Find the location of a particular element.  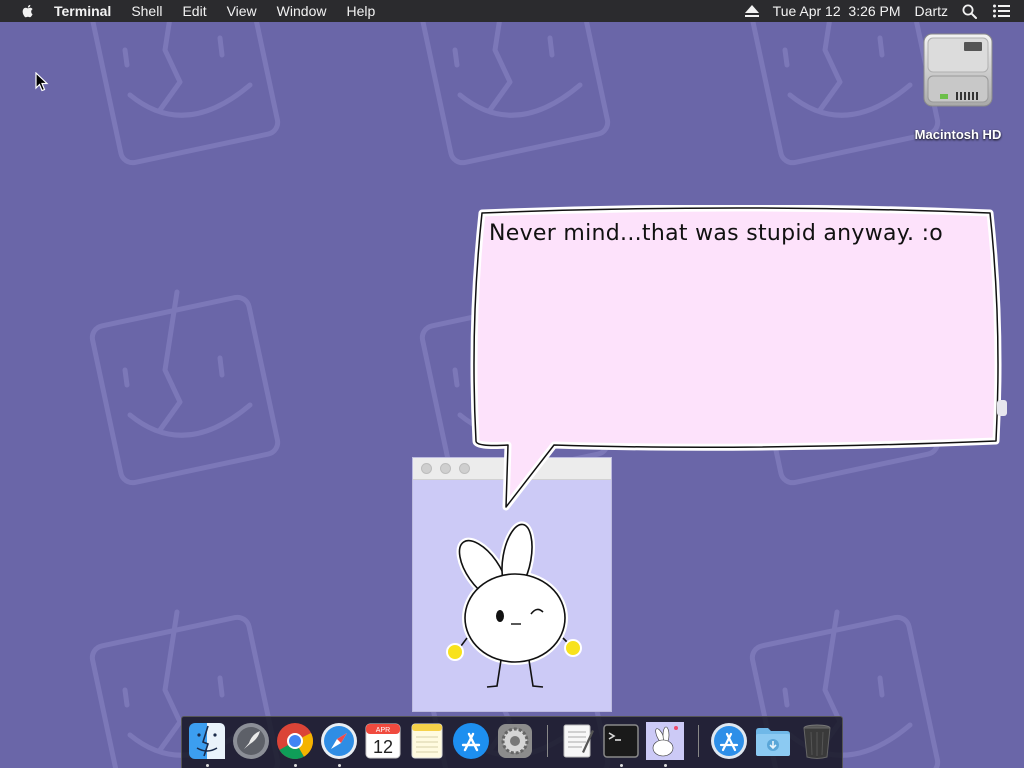

chrome-running-dot is located at coordinates (295, 765).